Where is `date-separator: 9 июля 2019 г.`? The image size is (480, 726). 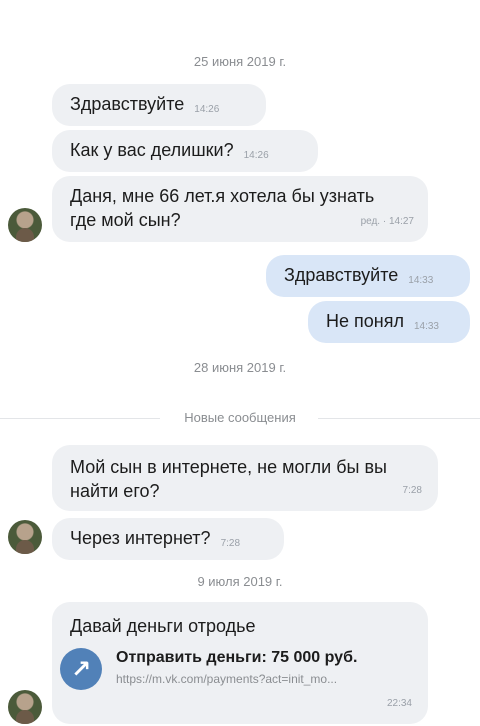 date-separator: 9 июля 2019 г. is located at coordinates (240, 581).